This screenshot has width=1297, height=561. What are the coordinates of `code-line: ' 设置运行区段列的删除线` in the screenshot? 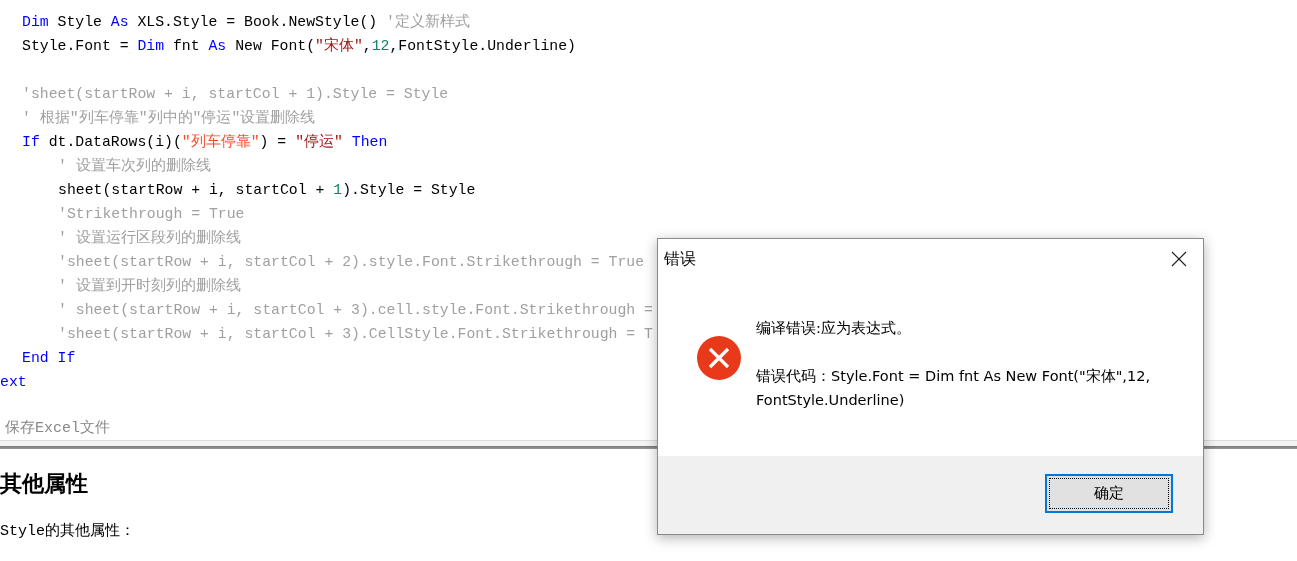 It's located at (149, 238).